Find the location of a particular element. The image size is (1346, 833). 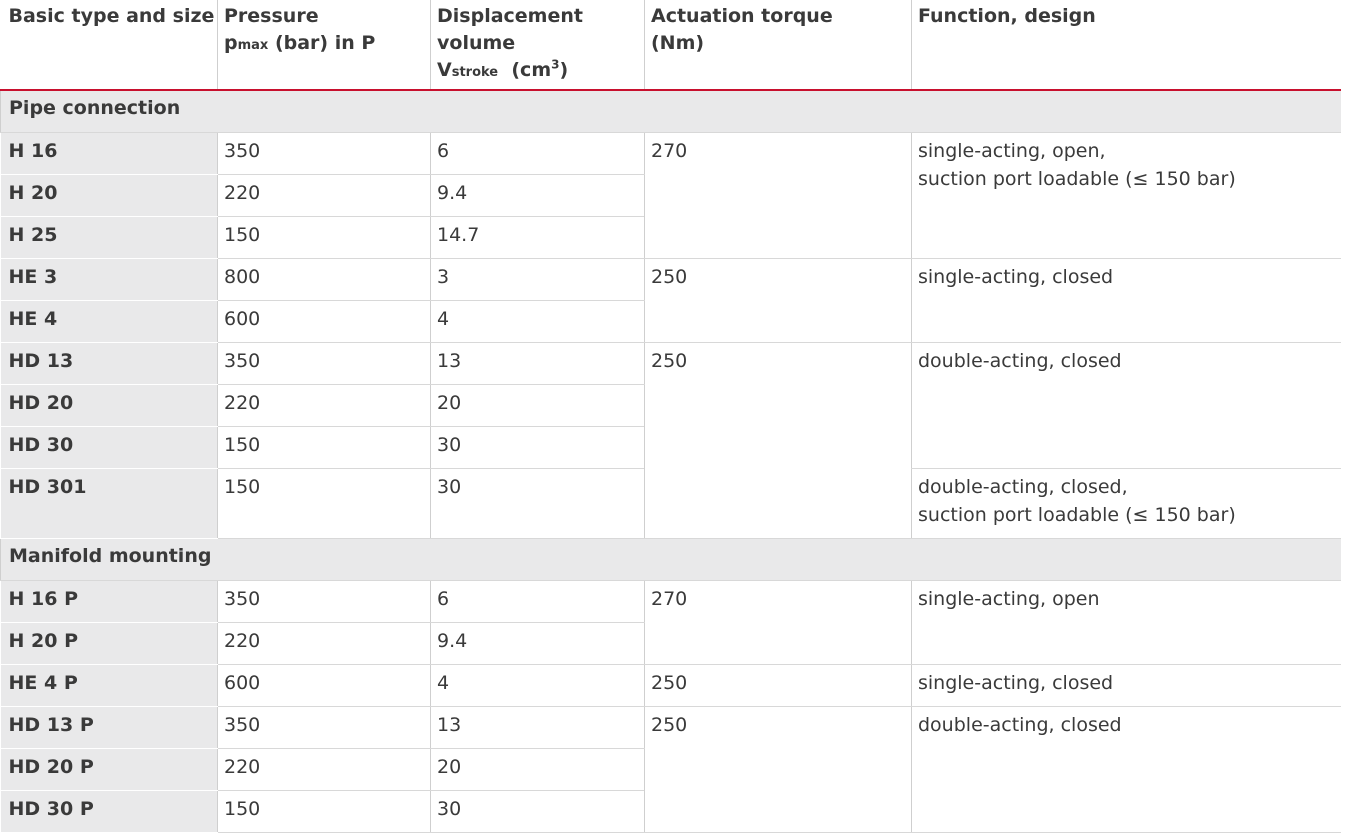

volume-cell: 3 is located at coordinates (537, 279).